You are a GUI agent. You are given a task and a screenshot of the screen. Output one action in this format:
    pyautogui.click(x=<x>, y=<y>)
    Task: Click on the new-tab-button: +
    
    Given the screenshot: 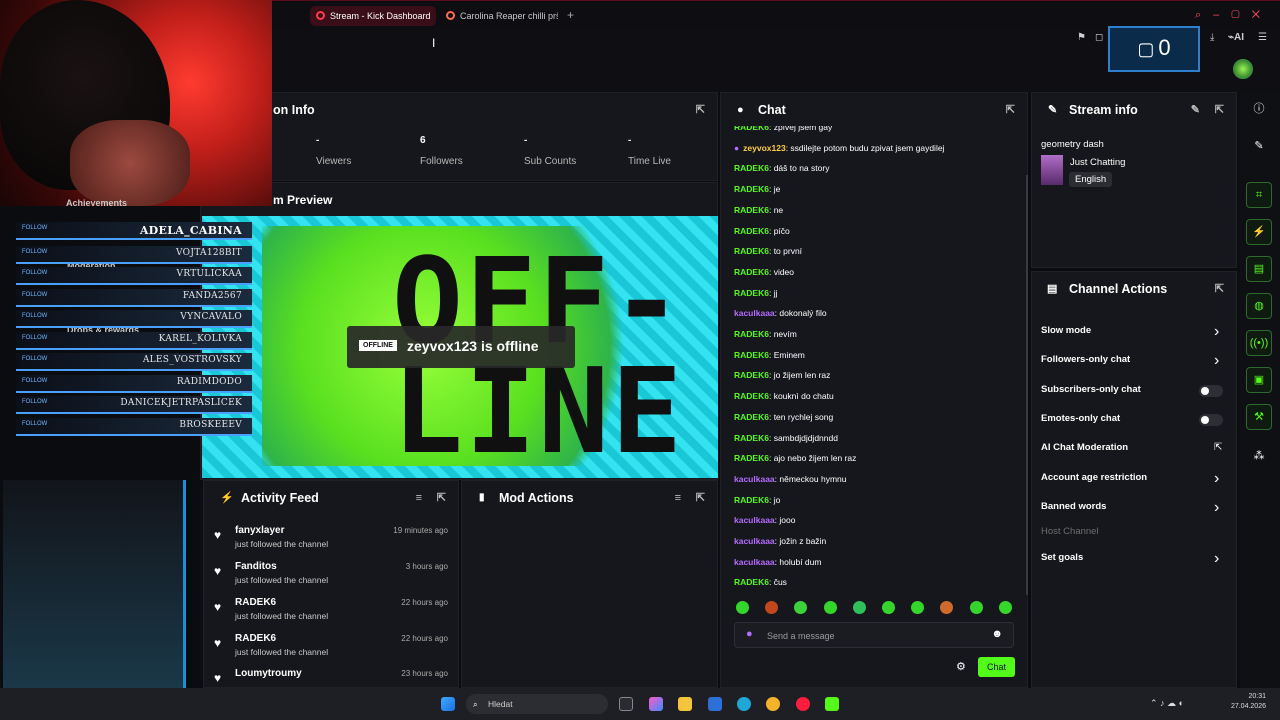 What is the action you would take?
    pyautogui.click(x=570, y=15)
    